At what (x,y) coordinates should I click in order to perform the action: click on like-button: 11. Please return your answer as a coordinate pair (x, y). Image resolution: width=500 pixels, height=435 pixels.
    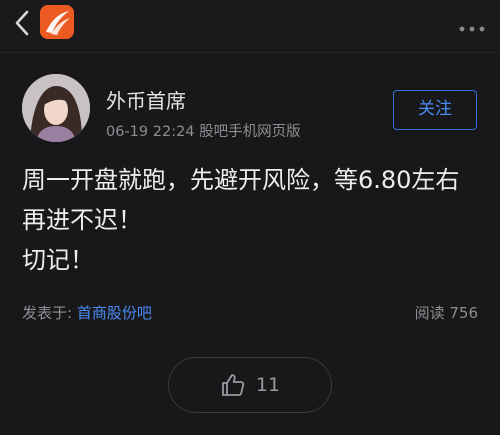
    Looking at the image, I should click on (250, 385).